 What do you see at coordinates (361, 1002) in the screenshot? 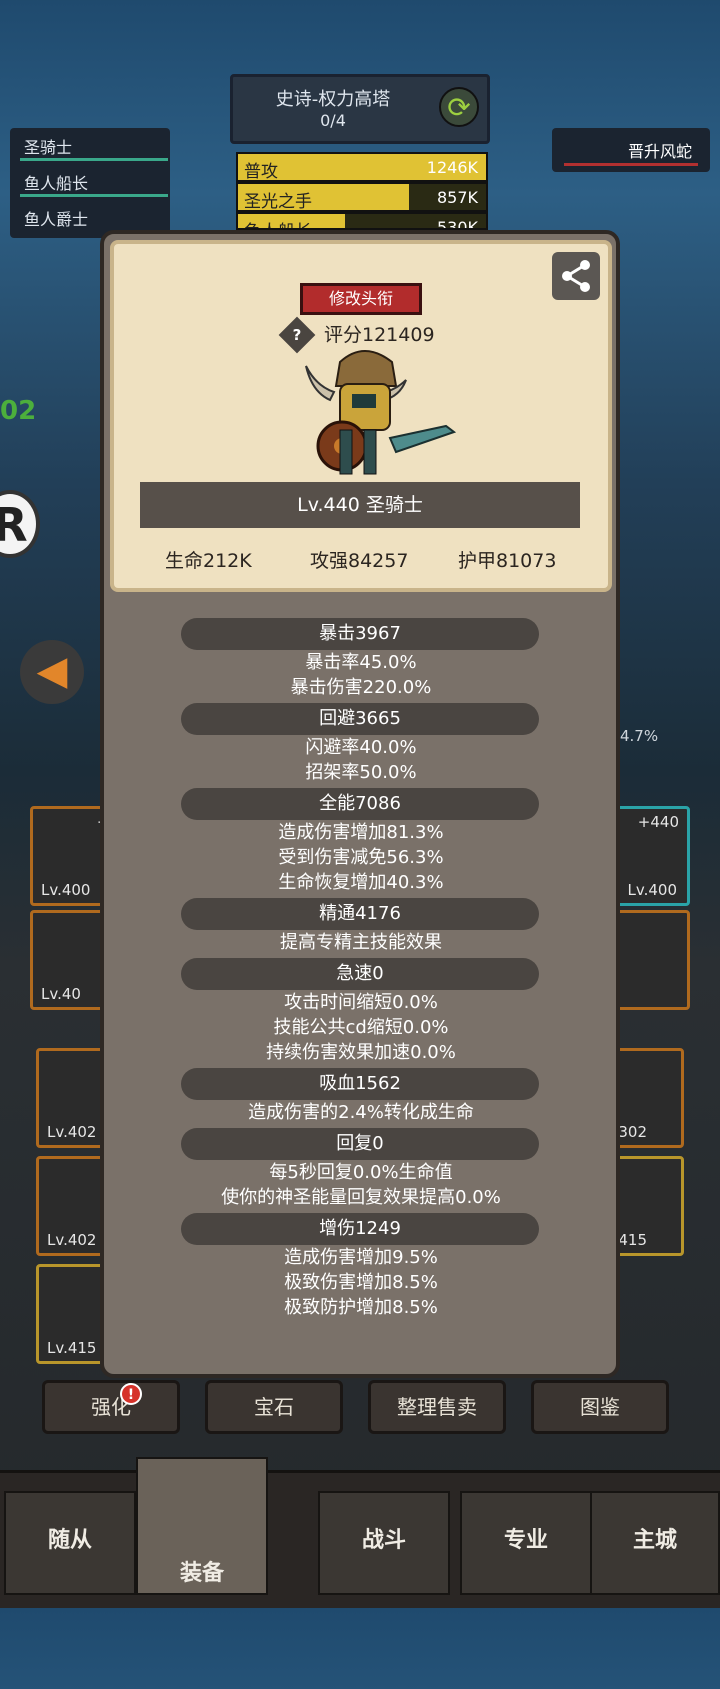
I see `stat-line: 攻击时间缩短0.0%` at bounding box center [361, 1002].